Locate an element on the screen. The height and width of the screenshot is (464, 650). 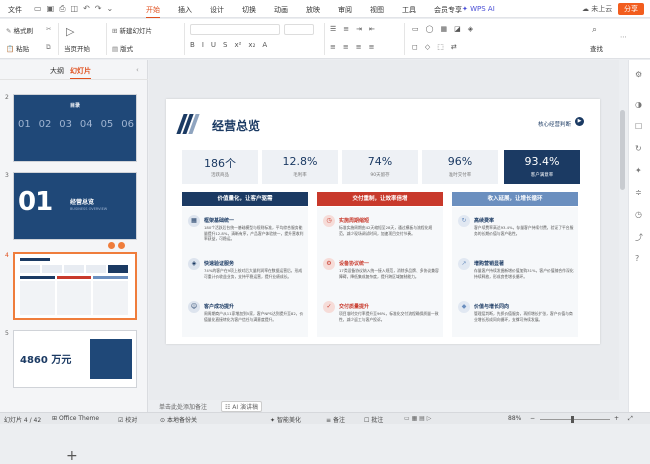
replace-icon: ⇄ is located at coordinates (454, 47).